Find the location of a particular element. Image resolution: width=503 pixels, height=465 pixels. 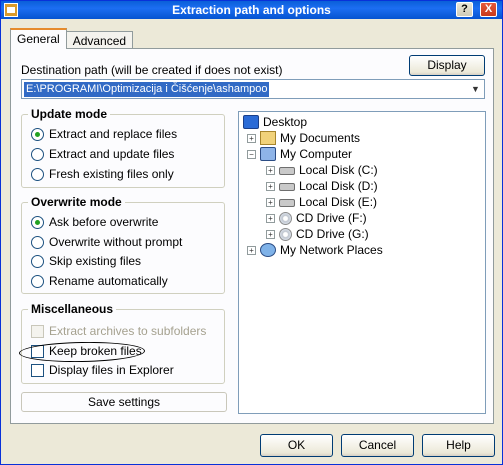

tree-item-label: CD Drive (F:) is located at coordinates (331, 218).